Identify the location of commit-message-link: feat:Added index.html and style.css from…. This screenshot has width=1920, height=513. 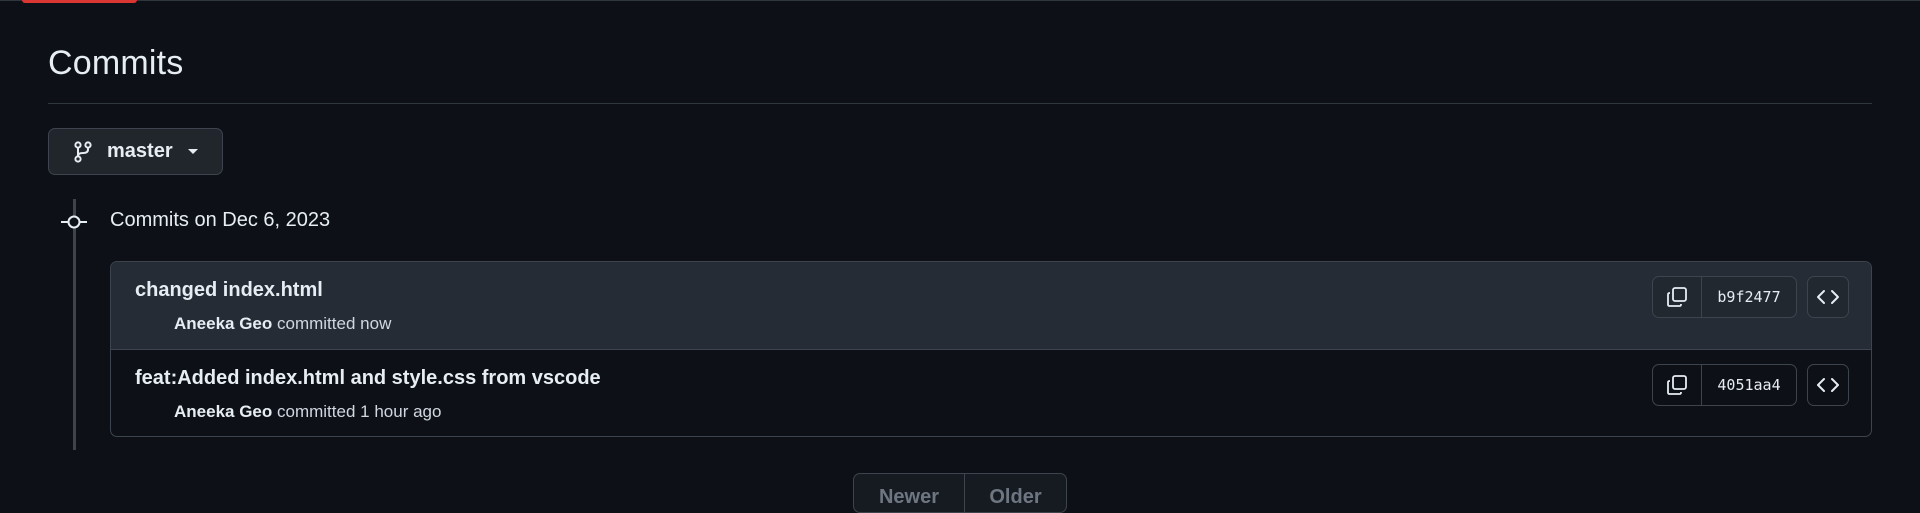
(368, 378).